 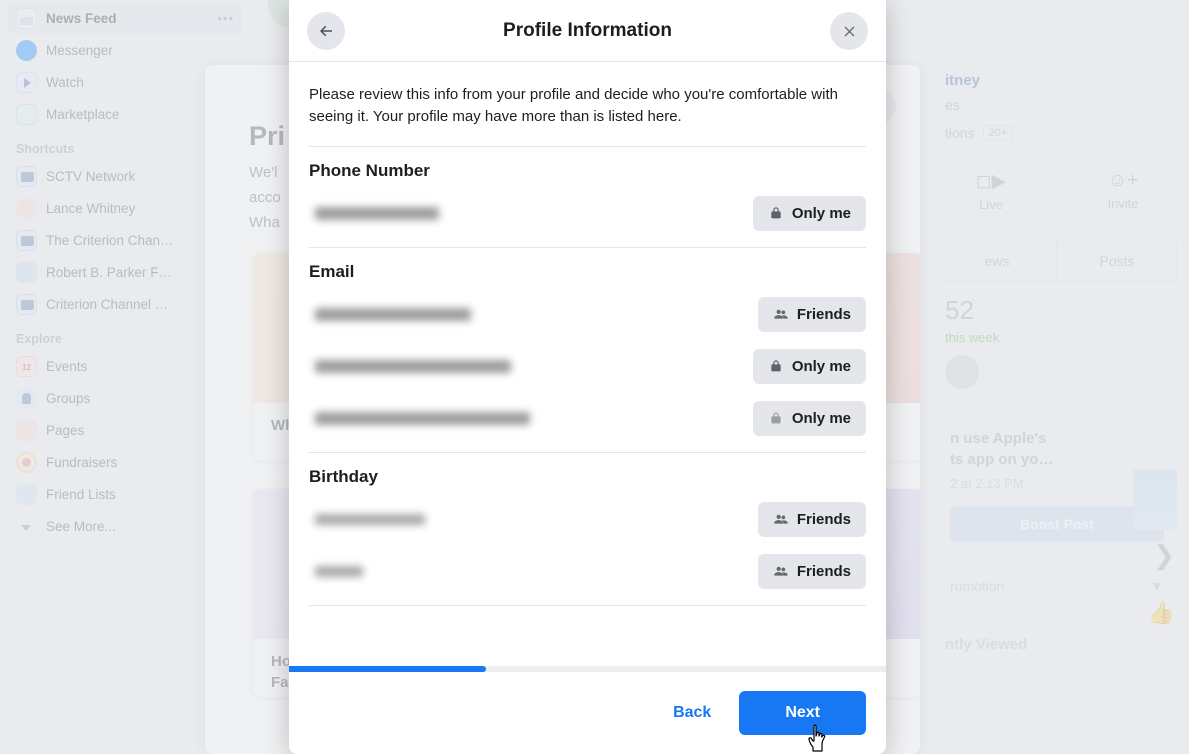 What do you see at coordinates (26, 82) in the screenshot?
I see `watch-icon` at bounding box center [26, 82].